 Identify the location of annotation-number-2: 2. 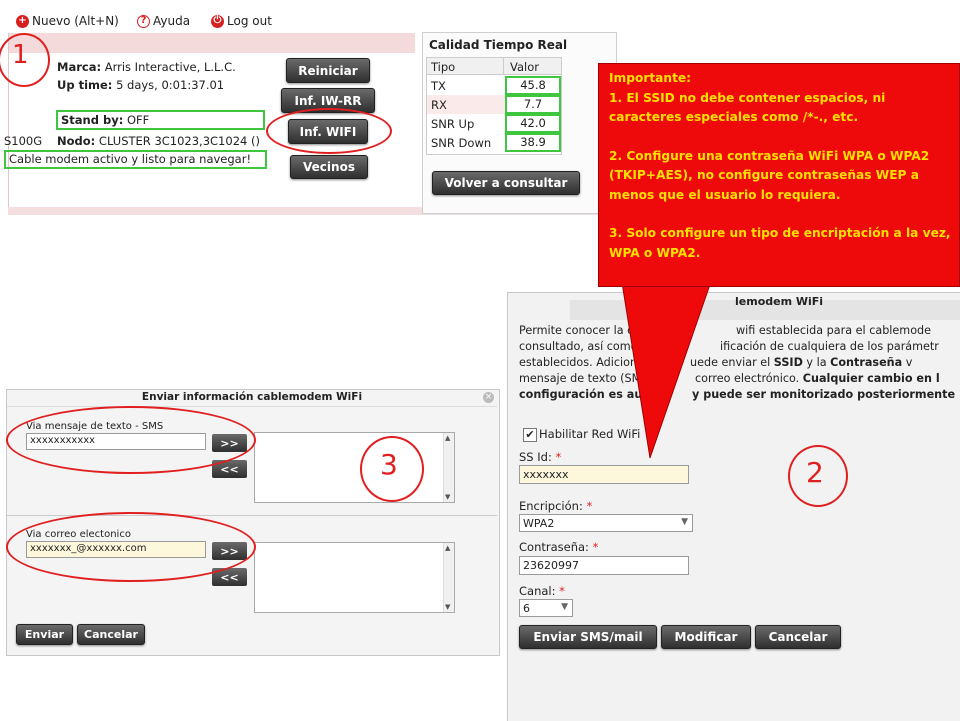
(815, 472).